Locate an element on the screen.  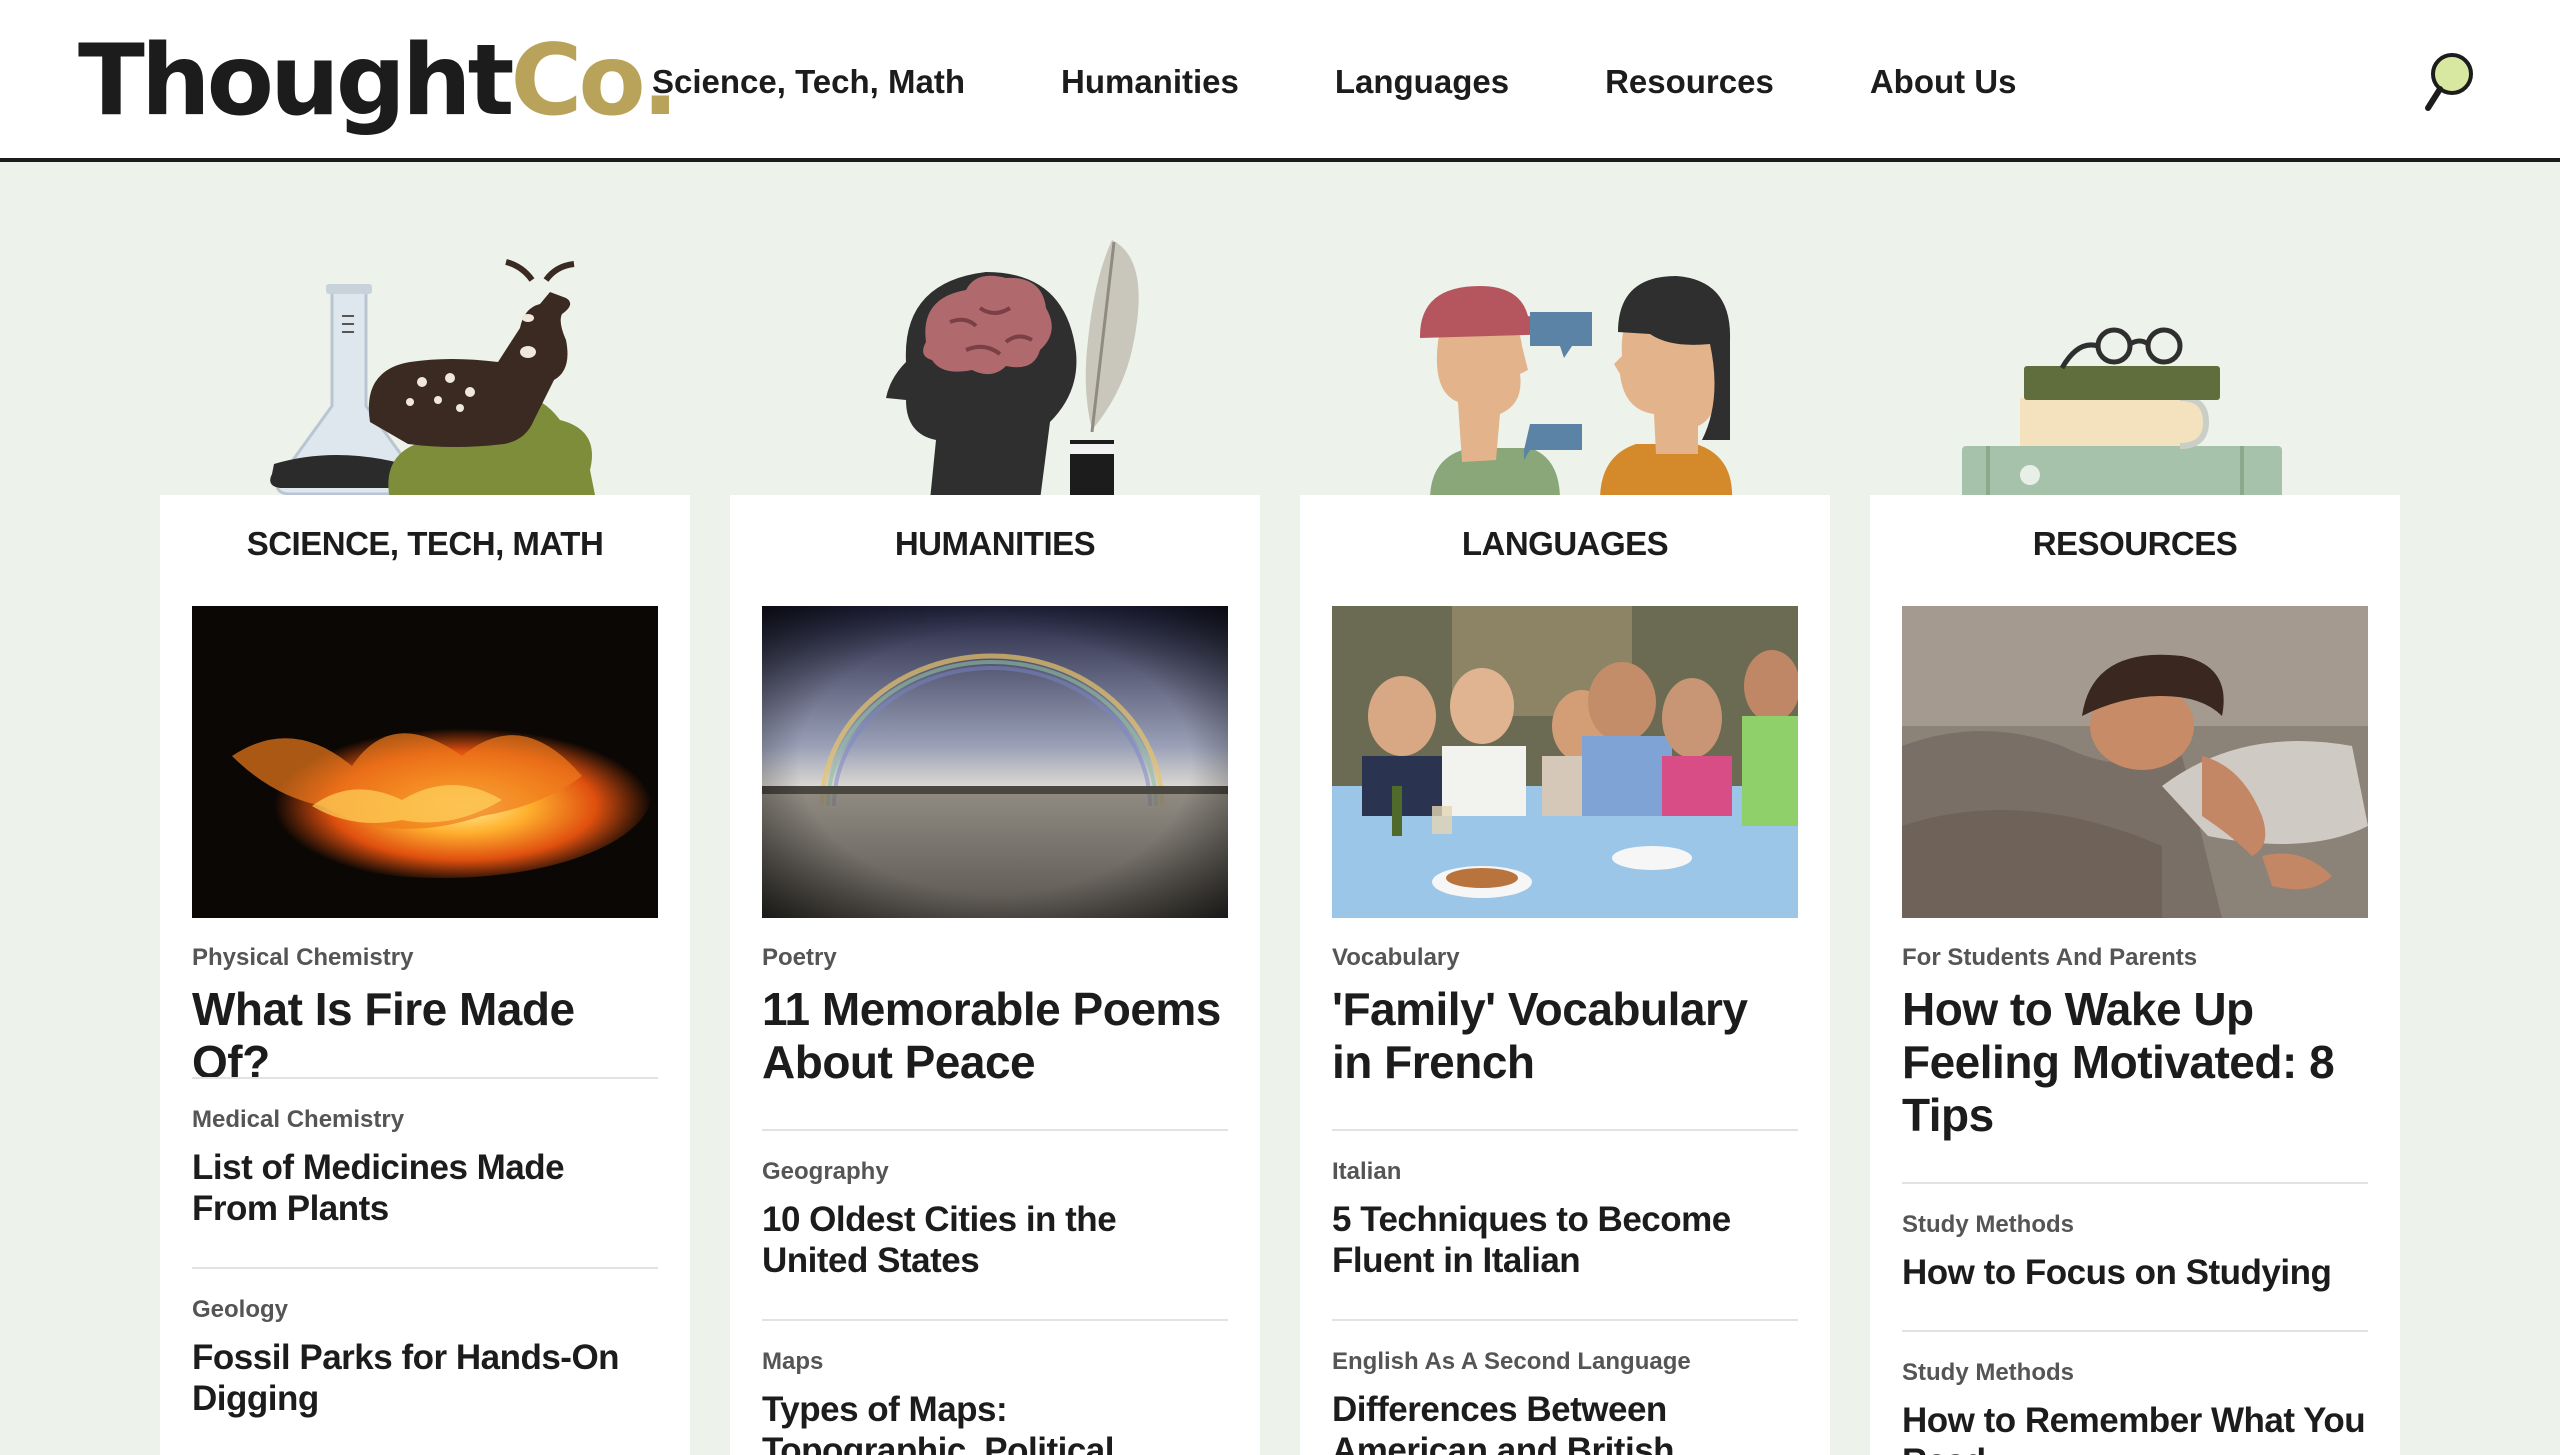
article-lead: Poetry 11 Memorable Poems About Peace is located at coordinates (995, 1016).